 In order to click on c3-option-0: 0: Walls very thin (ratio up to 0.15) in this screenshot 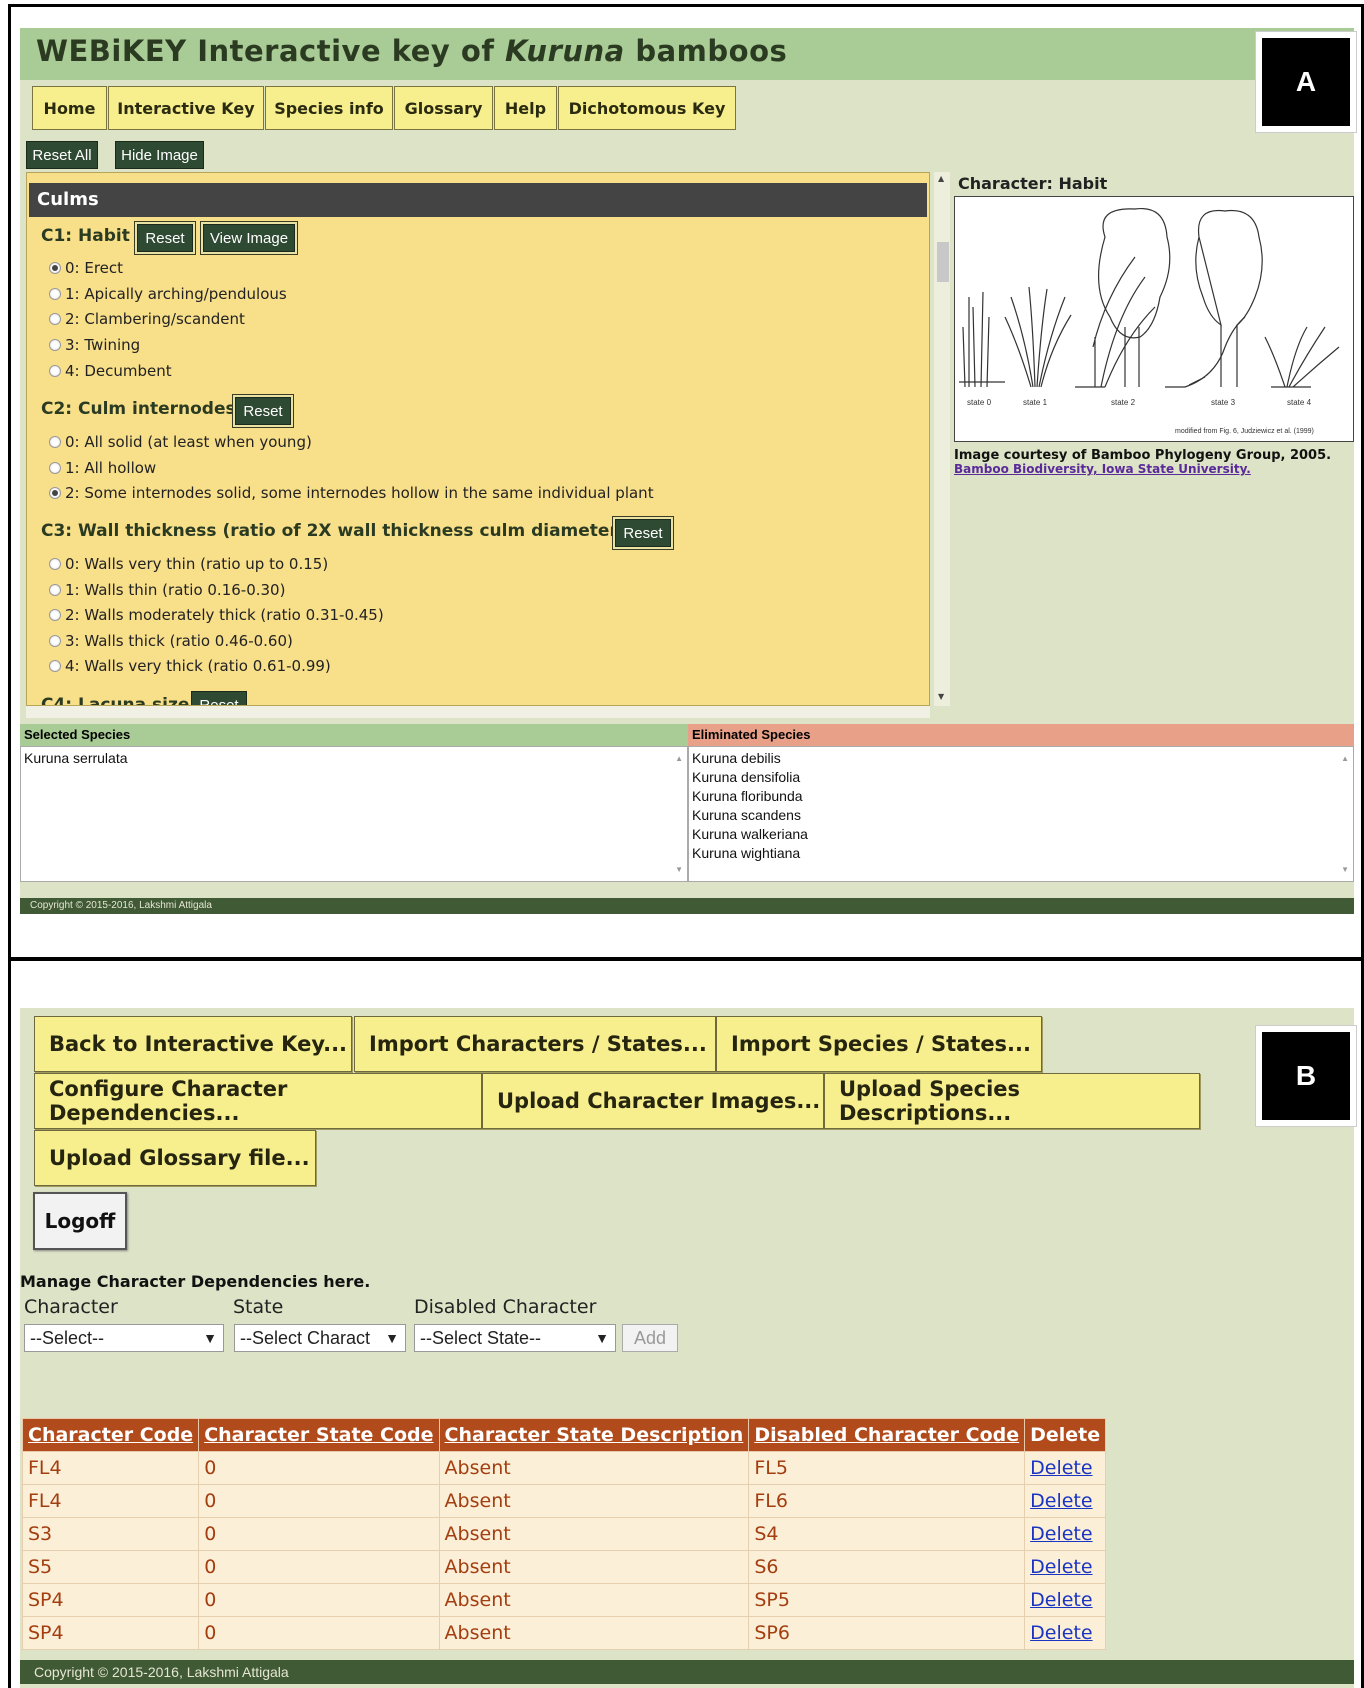, I will do `click(188, 564)`.